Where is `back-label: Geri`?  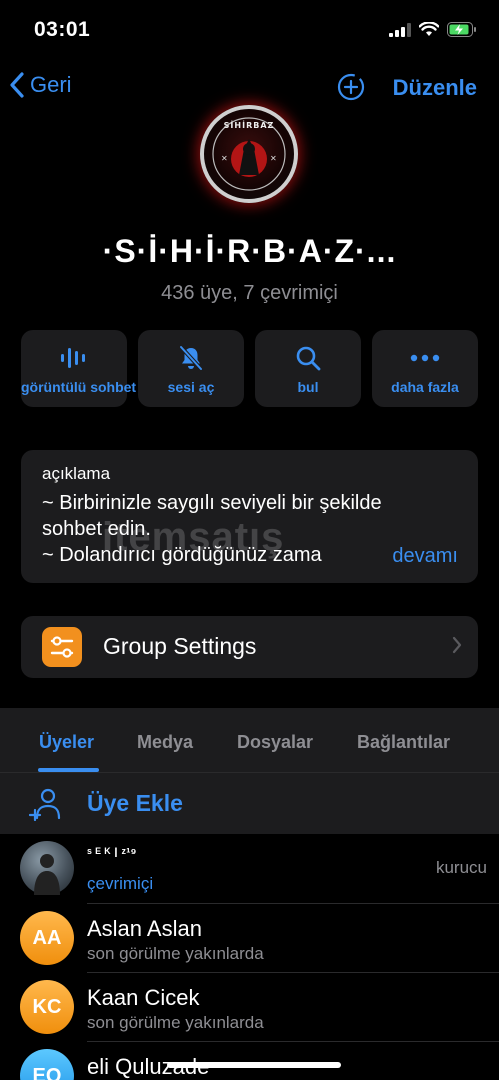 back-label: Geri is located at coordinates (51, 84).